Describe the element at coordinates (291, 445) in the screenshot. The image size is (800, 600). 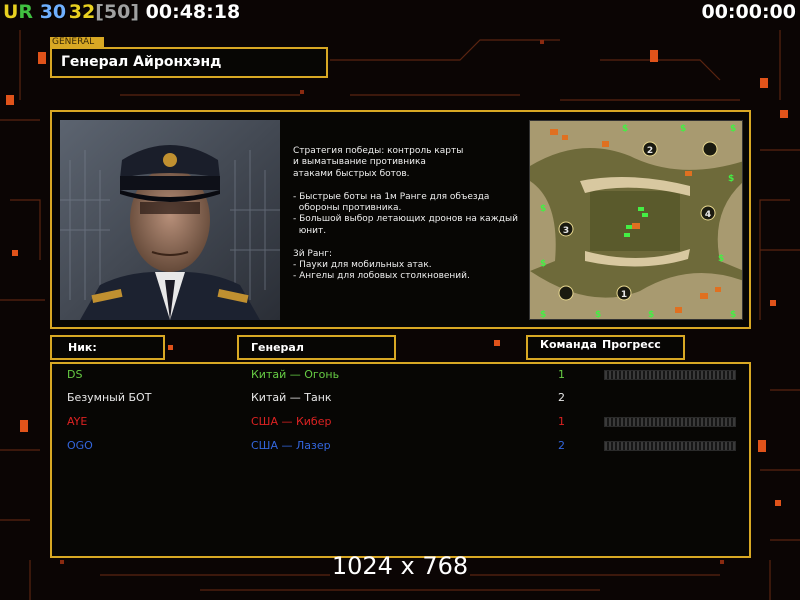
I see `player-general: США — Лазер` at that location.